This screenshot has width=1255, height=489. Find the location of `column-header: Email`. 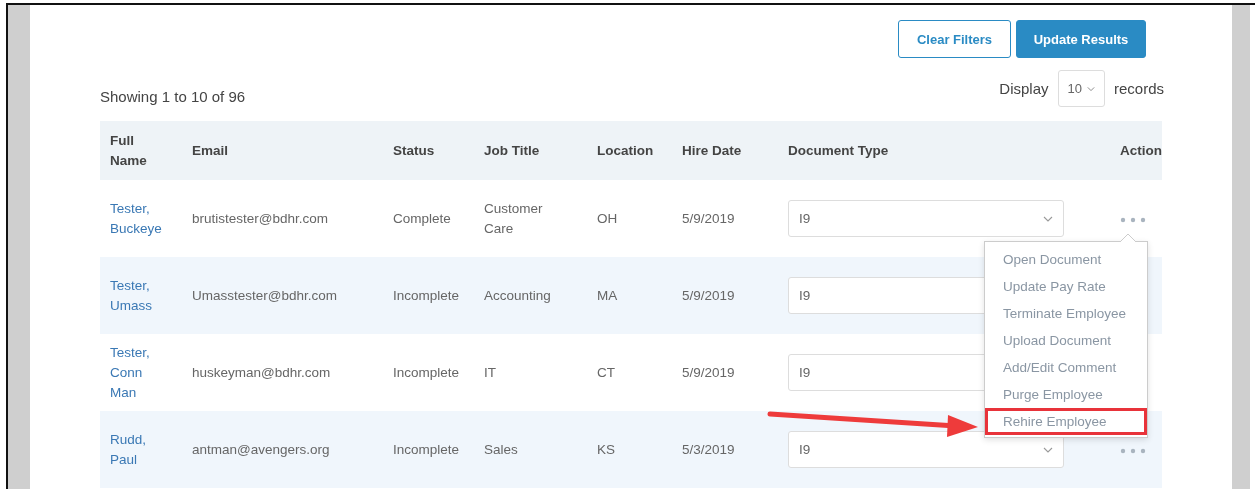

column-header: Email is located at coordinates (282, 150).